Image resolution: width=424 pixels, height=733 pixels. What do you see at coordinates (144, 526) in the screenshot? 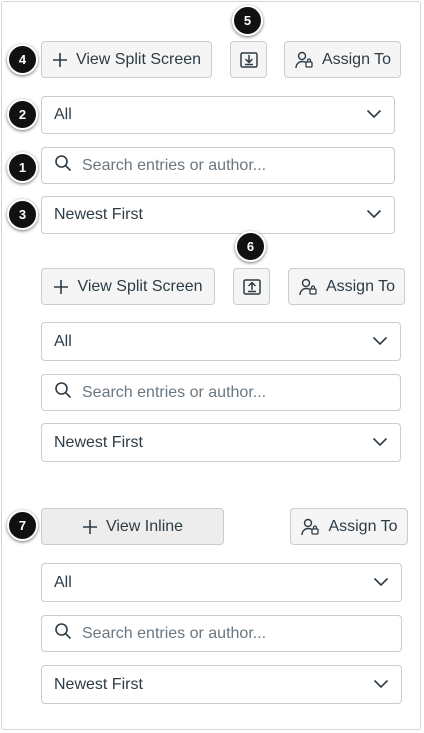
I see `view-inline-label: View Inline` at bounding box center [144, 526].